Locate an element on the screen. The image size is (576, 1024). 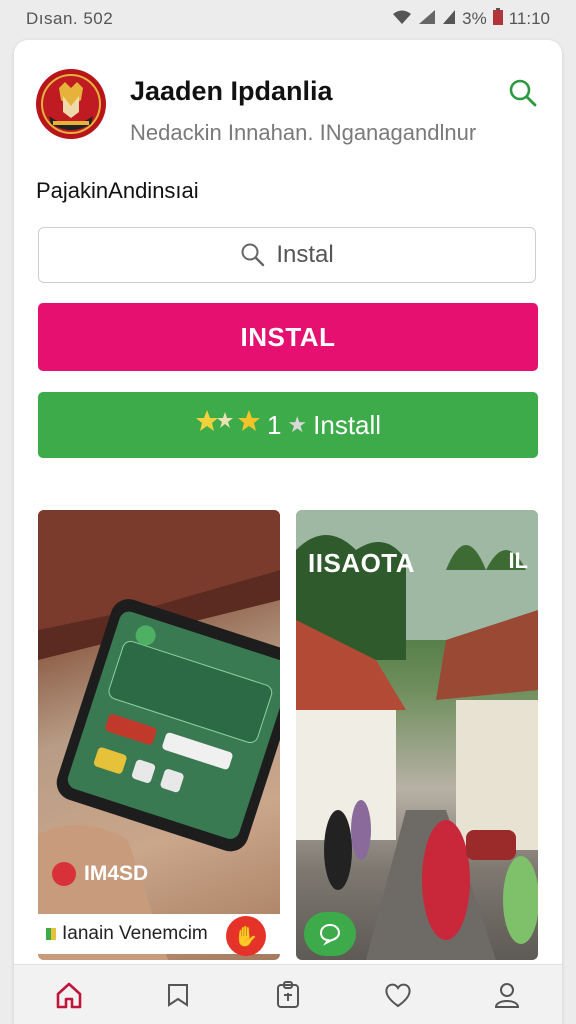
nav-favorites is located at coordinates (398, 995).